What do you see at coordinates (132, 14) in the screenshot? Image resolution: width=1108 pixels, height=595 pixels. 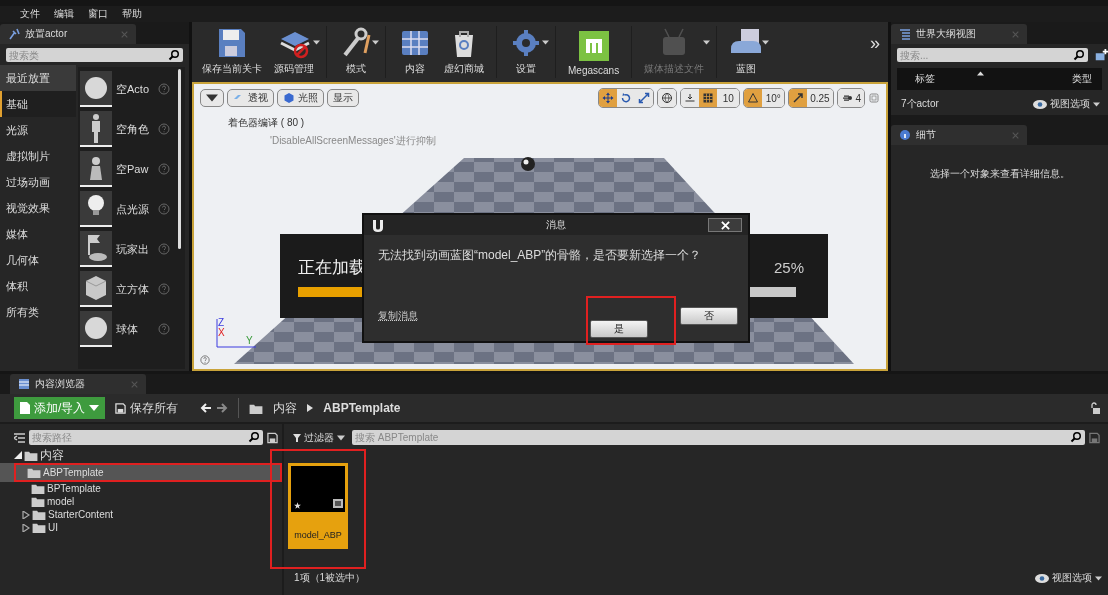 I see `menu-item: 帮助` at bounding box center [132, 14].